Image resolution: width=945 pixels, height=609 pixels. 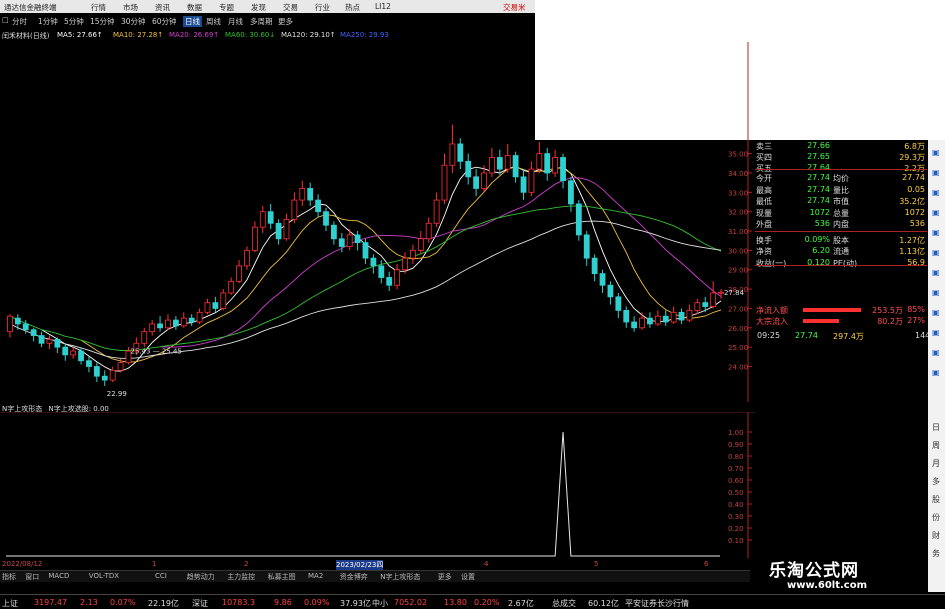 I want to click on x-tick-label: 1, so click(x=154, y=564).